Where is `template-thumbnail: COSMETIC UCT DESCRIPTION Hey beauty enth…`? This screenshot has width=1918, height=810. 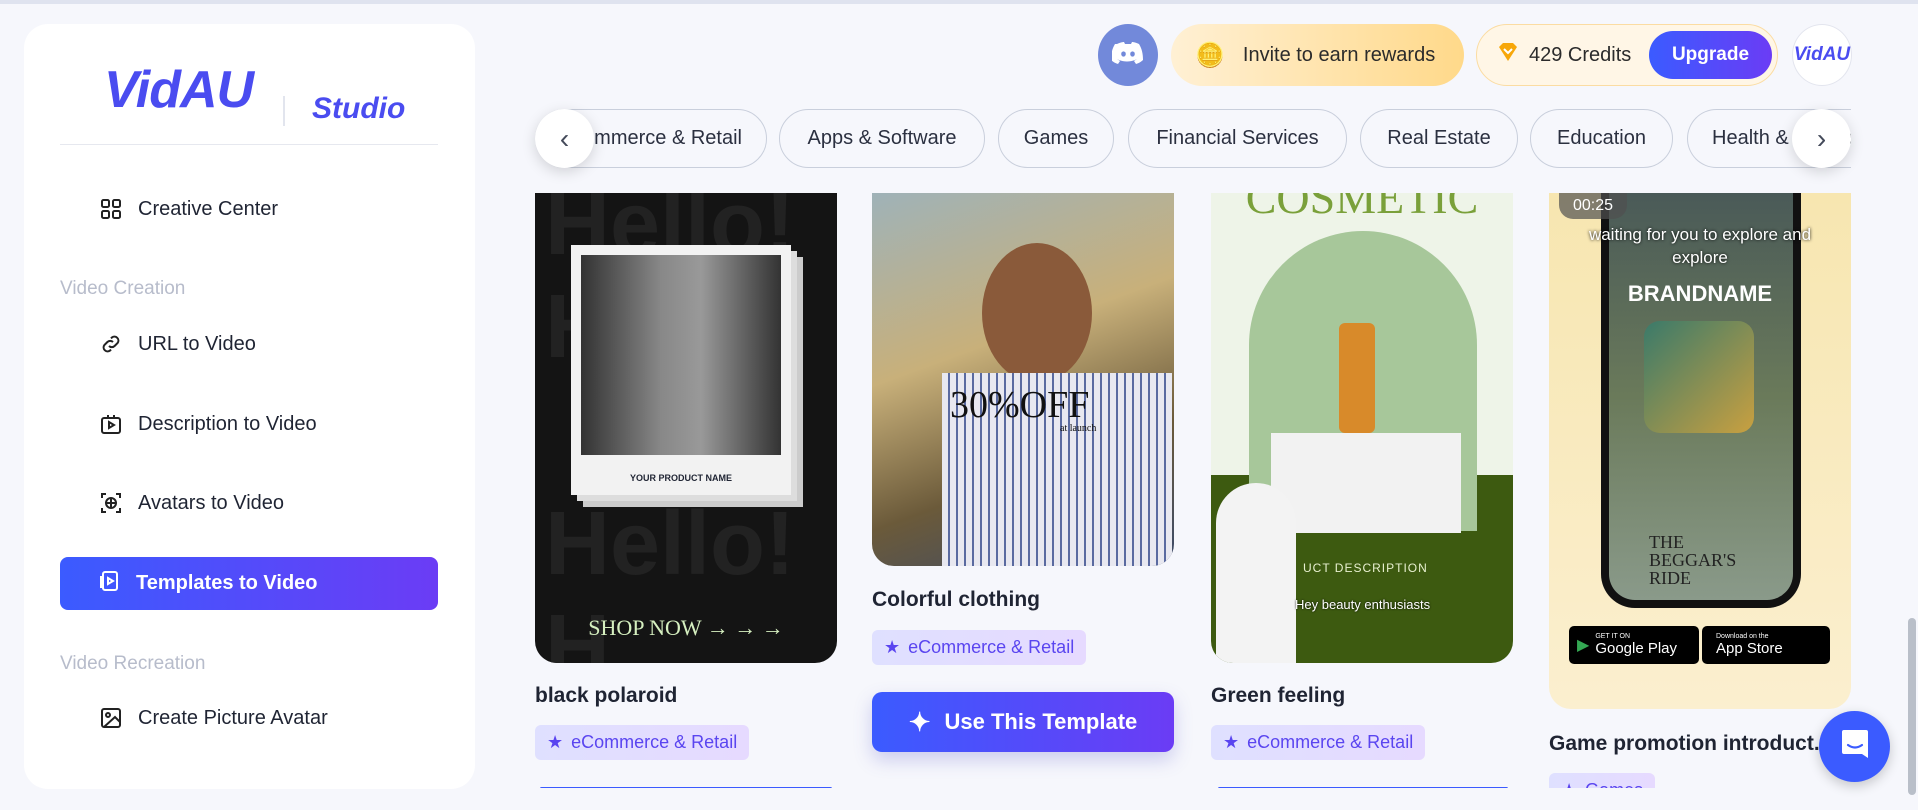 template-thumbnail: COSMETIC UCT DESCRIPTION Hey beauty enth… is located at coordinates (1362, 428).